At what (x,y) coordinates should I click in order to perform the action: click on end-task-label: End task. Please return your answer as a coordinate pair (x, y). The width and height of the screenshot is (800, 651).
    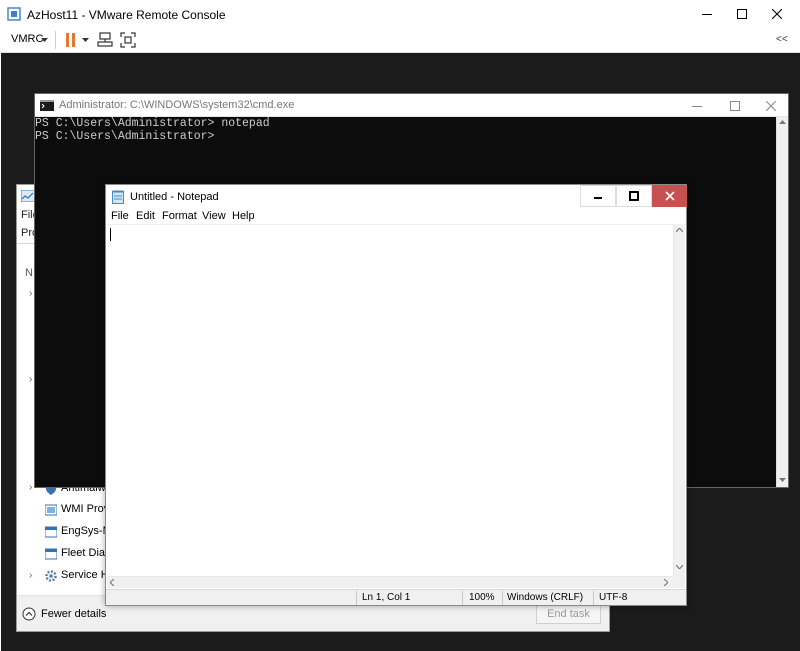
    Looking at the image, I should click on (568, 614).